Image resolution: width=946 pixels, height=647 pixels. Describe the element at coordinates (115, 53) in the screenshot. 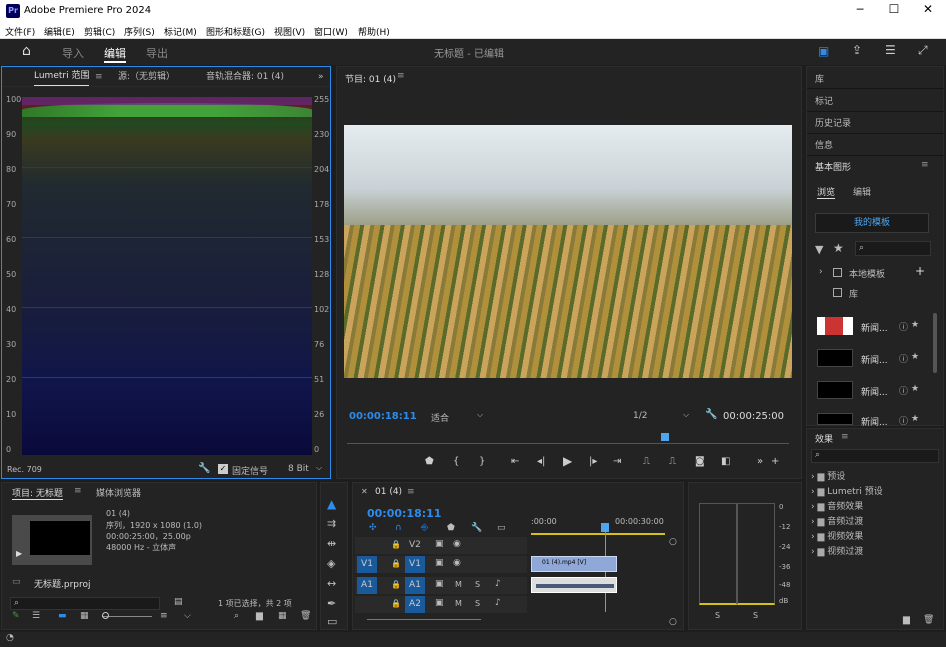

I see `tab-edit: 编辑` at that location.